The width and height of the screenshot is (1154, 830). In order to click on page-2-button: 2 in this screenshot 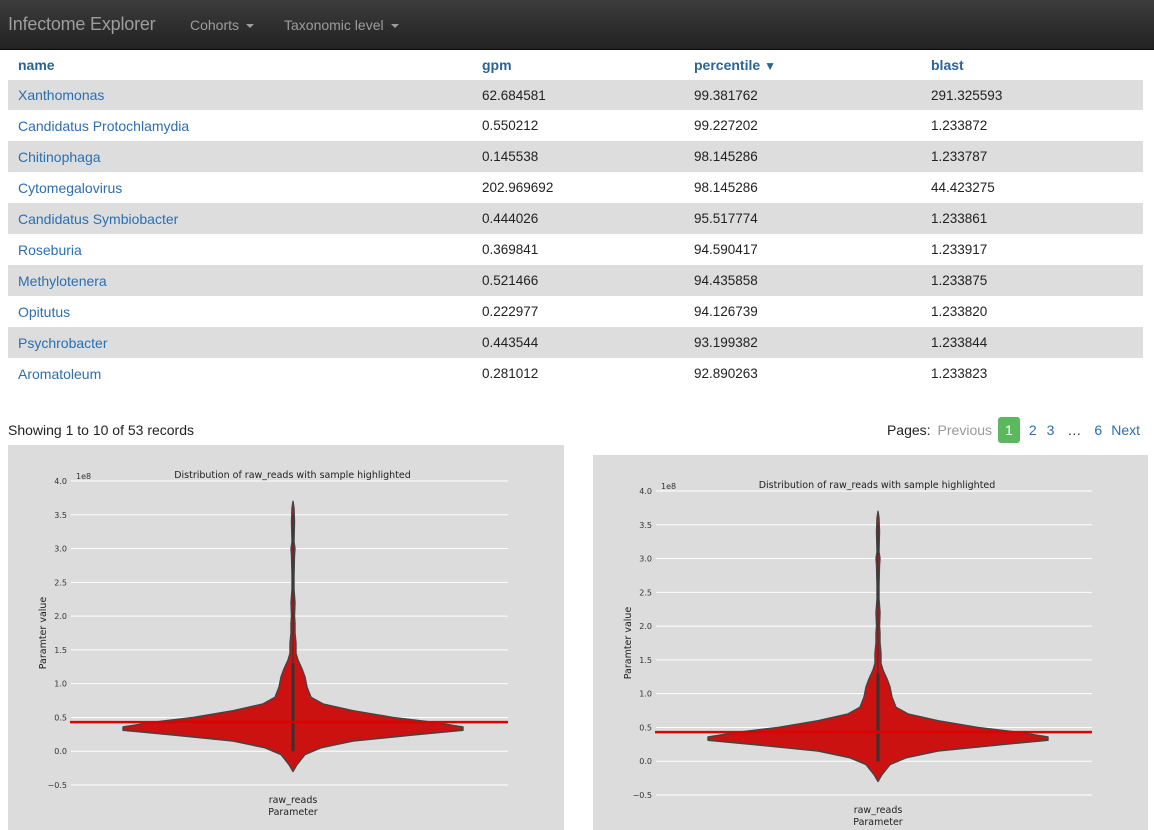, I will do `click(1033, 430)`.